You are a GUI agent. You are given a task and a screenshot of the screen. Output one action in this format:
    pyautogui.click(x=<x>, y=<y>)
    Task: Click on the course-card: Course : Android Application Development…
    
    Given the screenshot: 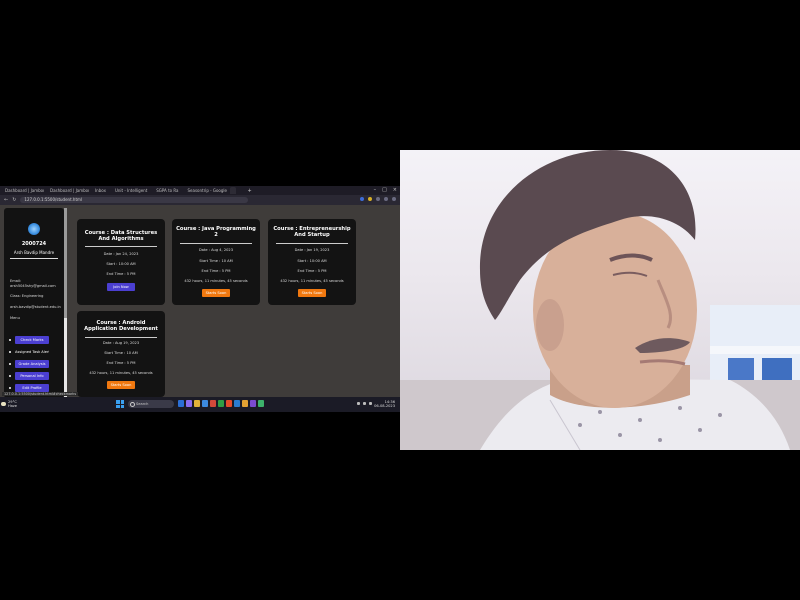 What is the action you would take?
    pyautogui.click(x=121, y=354)
    